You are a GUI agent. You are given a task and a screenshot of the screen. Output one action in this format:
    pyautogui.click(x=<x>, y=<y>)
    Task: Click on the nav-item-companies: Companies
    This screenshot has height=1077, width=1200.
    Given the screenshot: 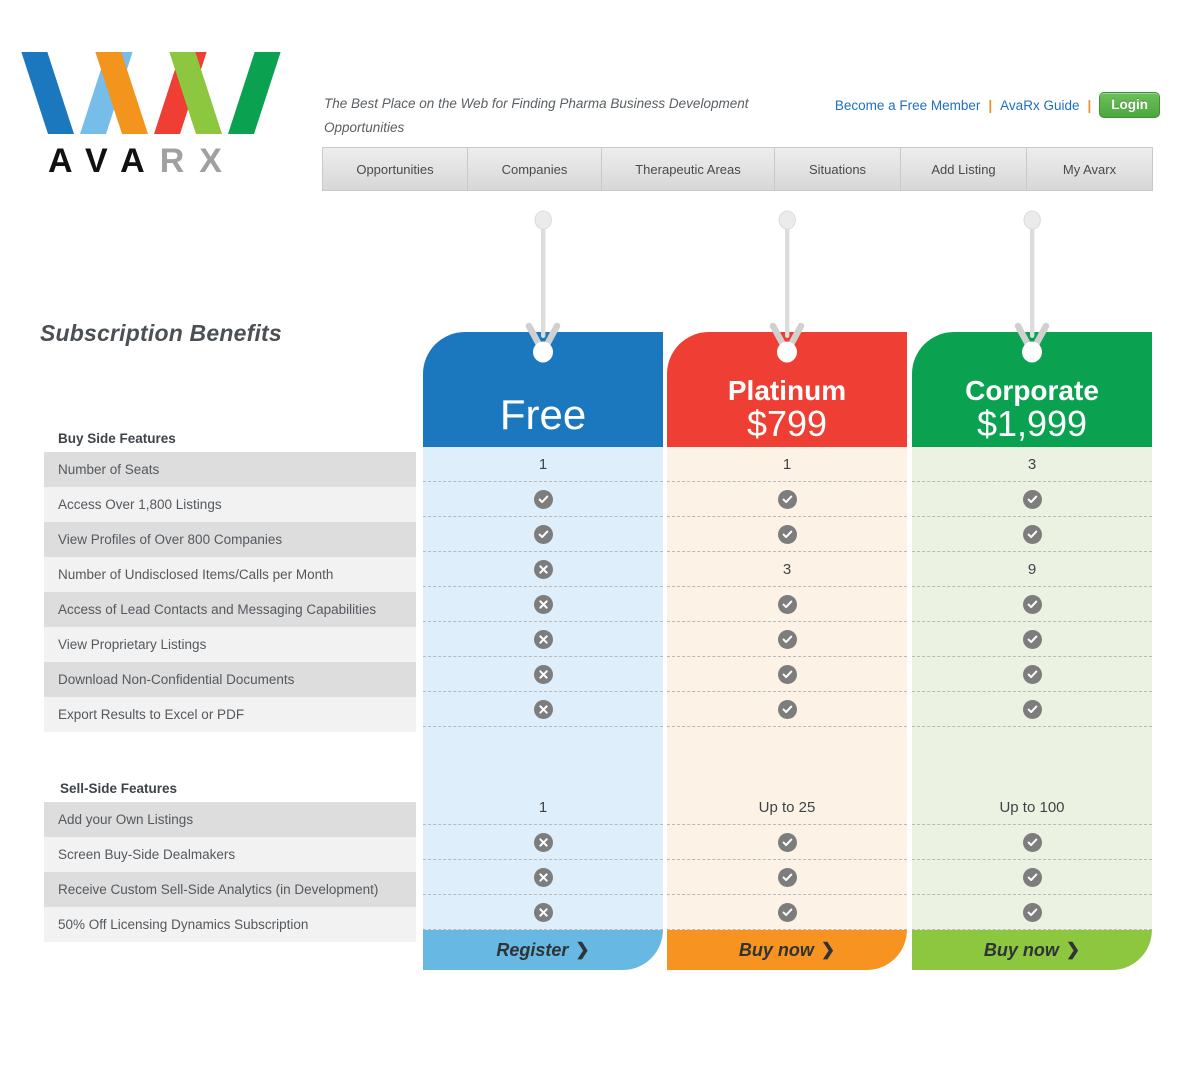 What is the action you would take?
    pyautogui.click(x=535, y=169)
    